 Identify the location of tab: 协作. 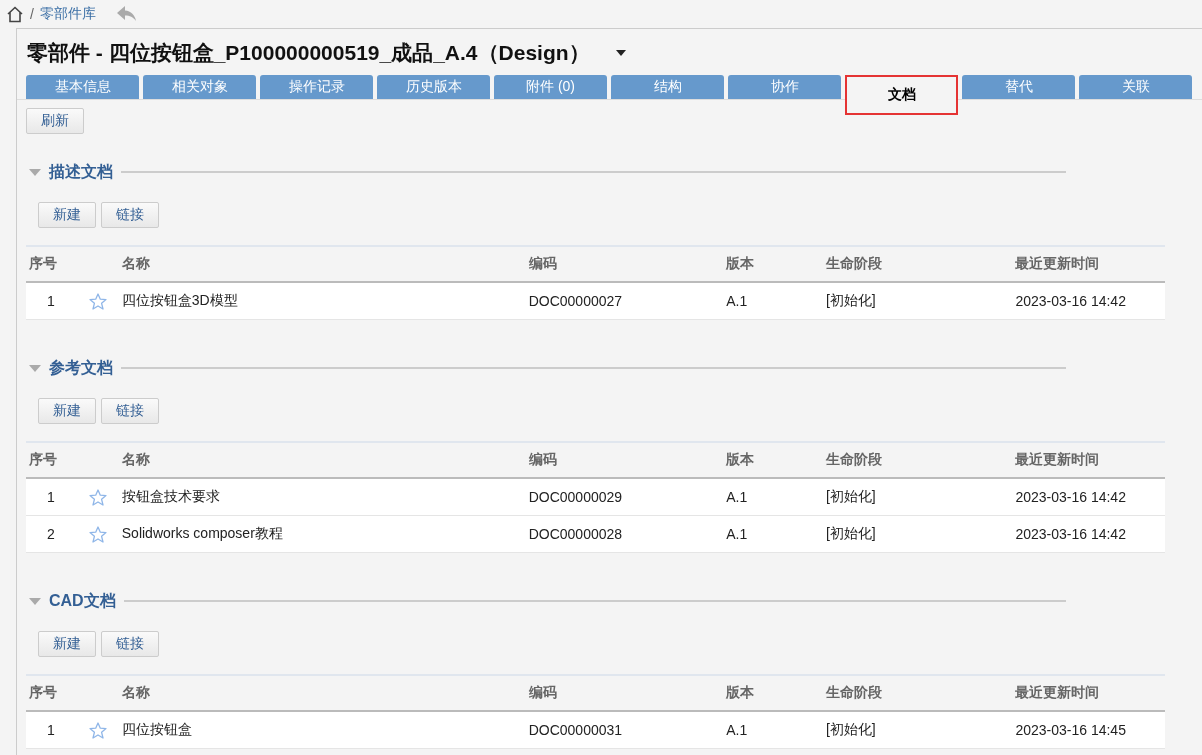
(784, 87).